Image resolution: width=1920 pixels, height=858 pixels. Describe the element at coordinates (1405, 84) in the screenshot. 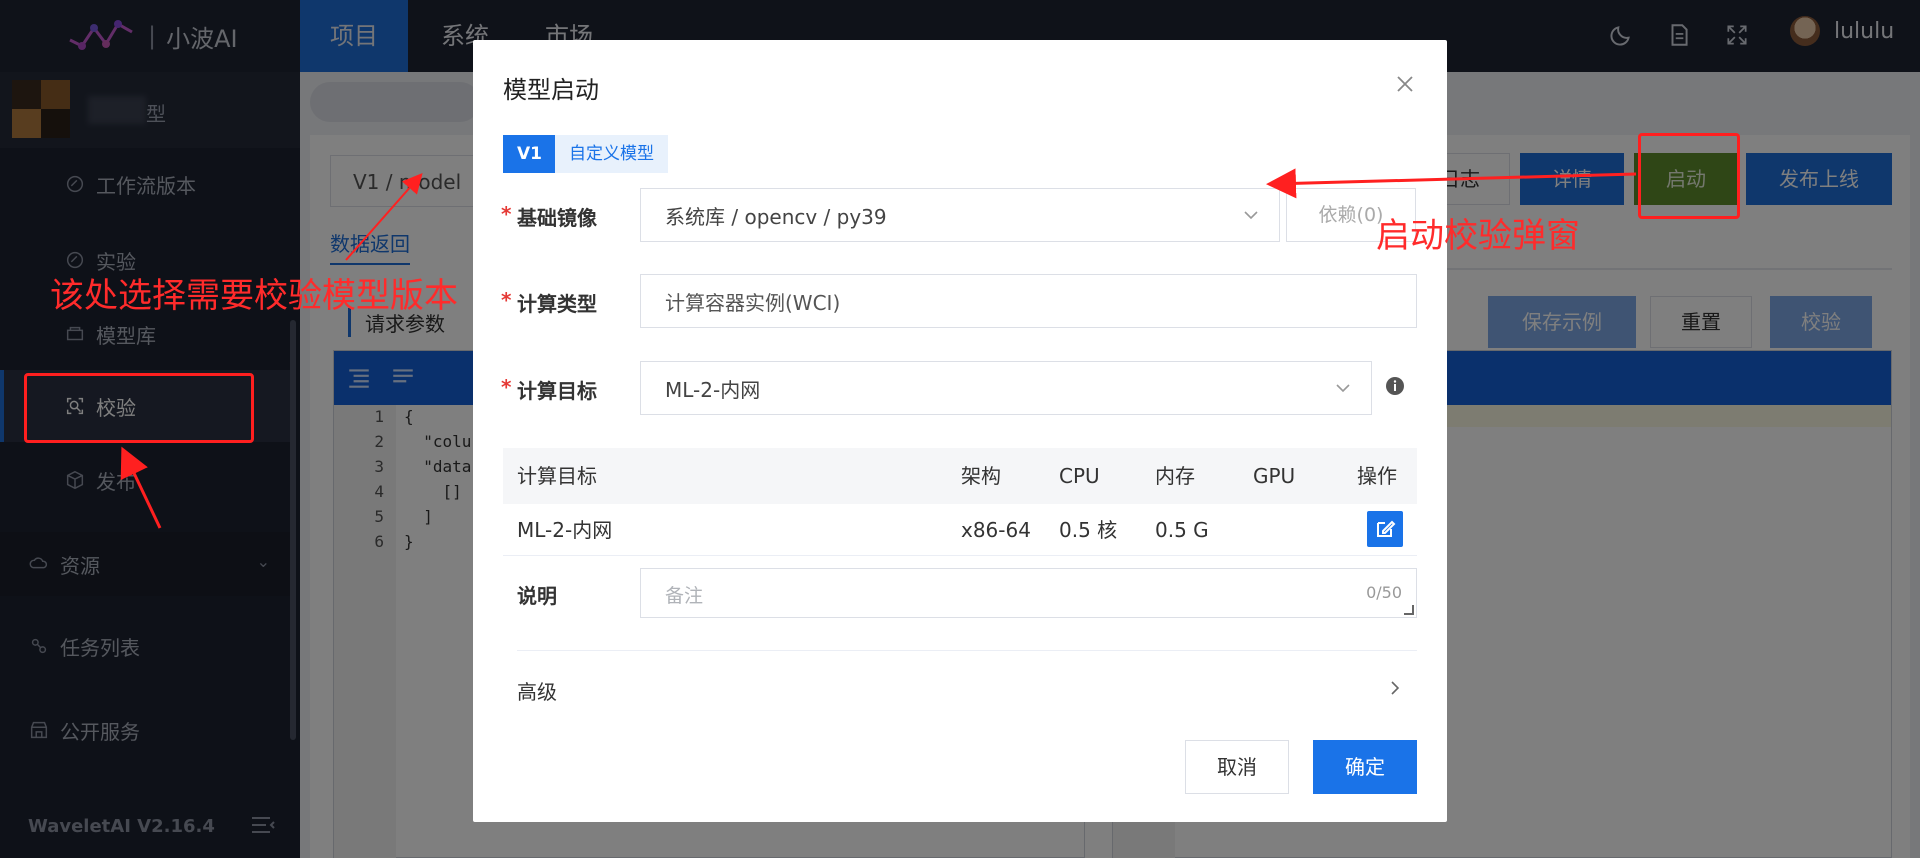

I see `close-icon` at that location.